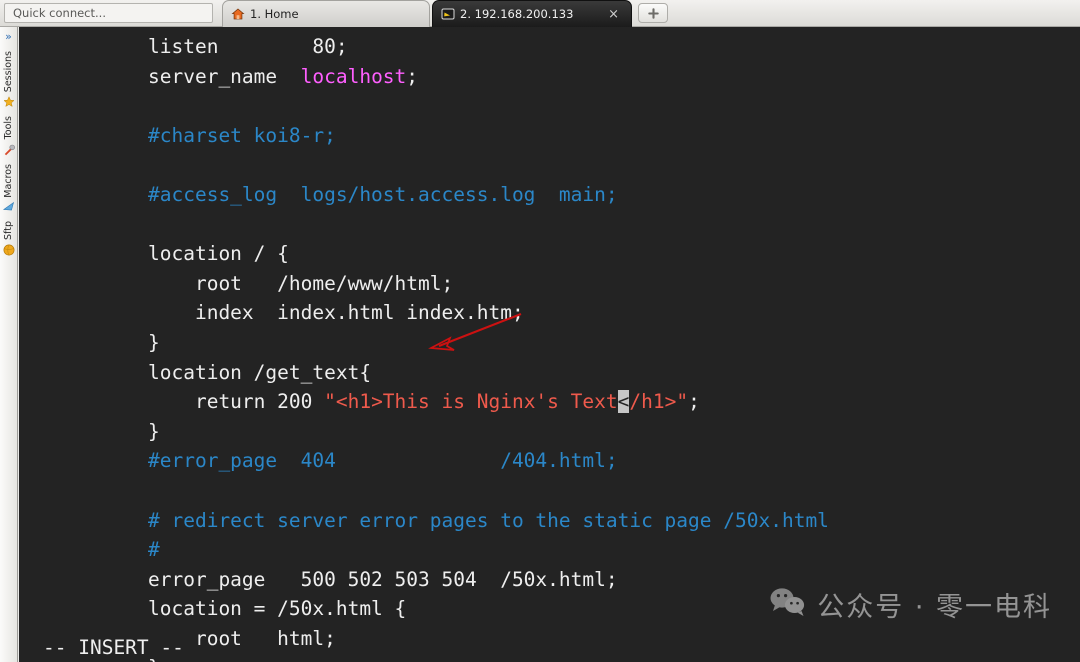 This screenshot has height=662, width=1080. I want to click on sidebar-item-sessions-label: Sessions, so click(8, 72).